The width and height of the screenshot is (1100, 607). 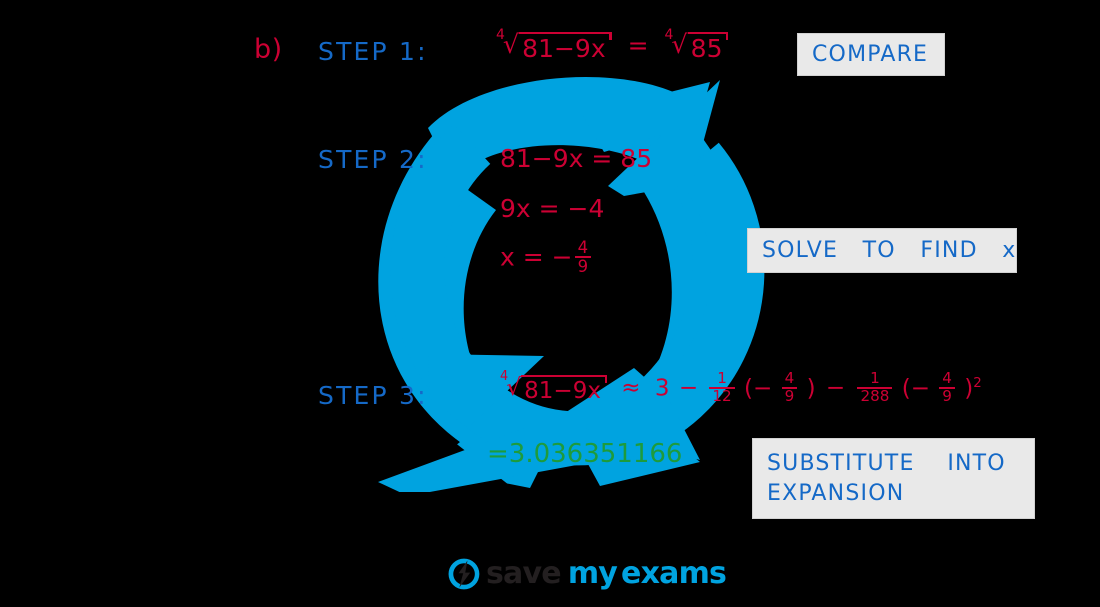 What do you see at coordinates (674, 573) in the screenshot?
I see `logo-word-exams: exams` at bounding box center [674, 573].